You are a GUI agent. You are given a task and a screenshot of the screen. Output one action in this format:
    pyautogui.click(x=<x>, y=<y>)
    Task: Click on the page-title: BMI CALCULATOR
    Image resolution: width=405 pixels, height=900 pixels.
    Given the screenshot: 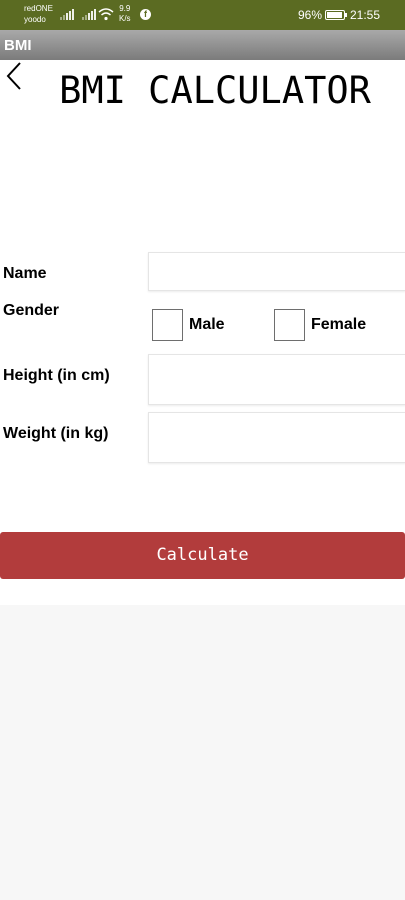 What is the action you would take?
    pyautogui.click(x=215, y=90)
    